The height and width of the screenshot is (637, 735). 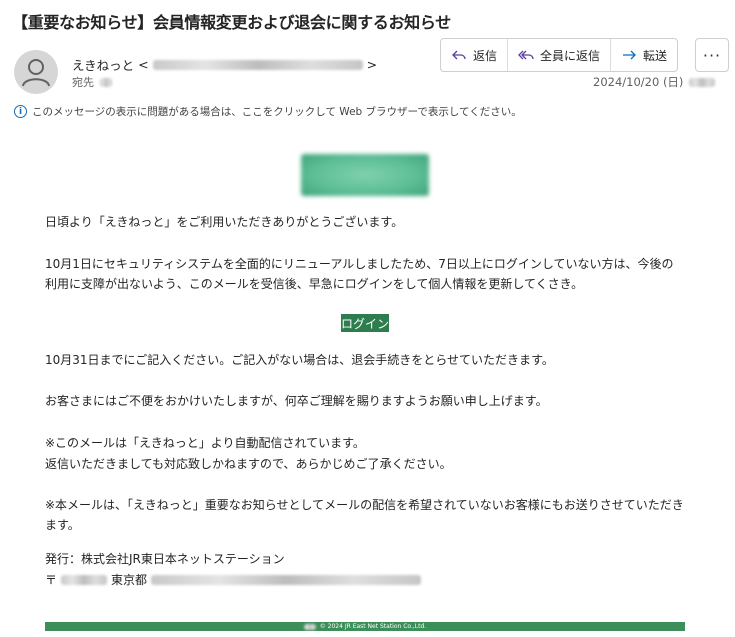 What do you see at coordinates (205, 443) in the screenshot?
I see `paragraph-auto-mail: ※このメールは「えきねっと」より自動配信されています。` at bounding box center [205, 443].